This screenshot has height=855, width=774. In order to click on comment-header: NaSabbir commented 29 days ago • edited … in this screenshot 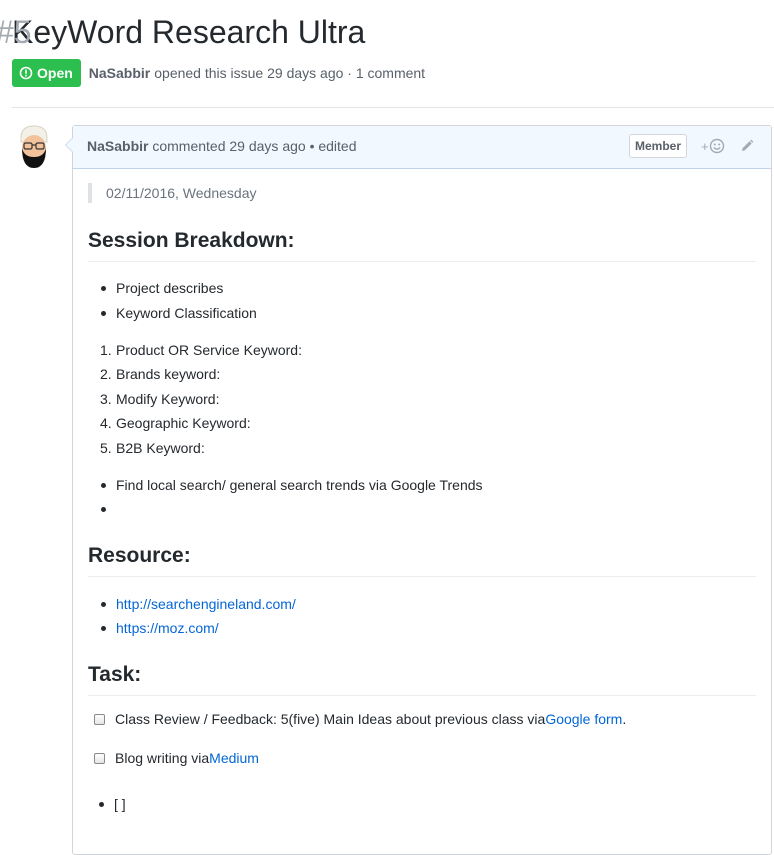, I will do `click(418, 147)`.